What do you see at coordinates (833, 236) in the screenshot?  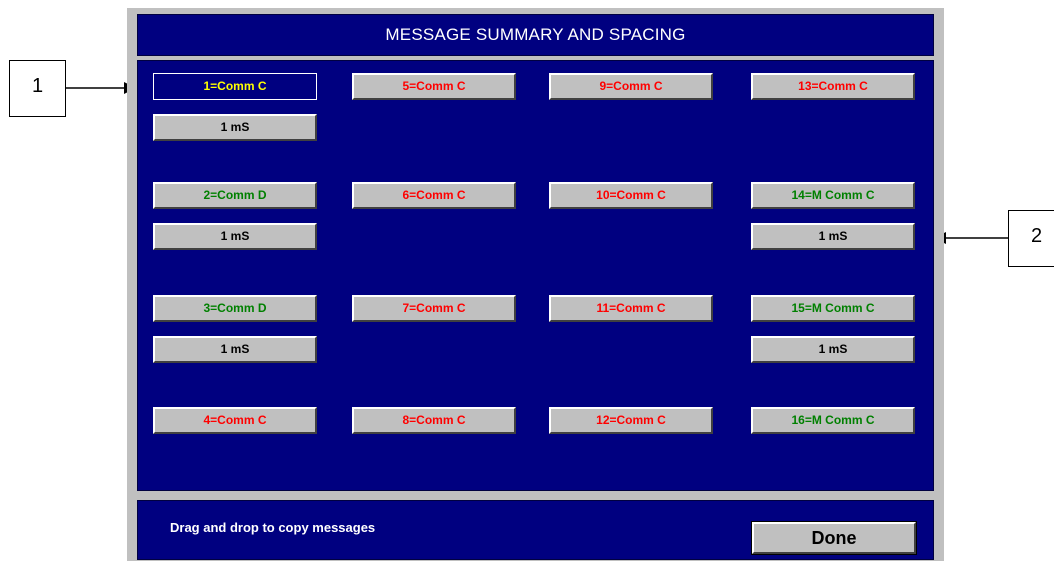 I see `spacing-button-14: 1 mS` at bounding box center [833, 236].